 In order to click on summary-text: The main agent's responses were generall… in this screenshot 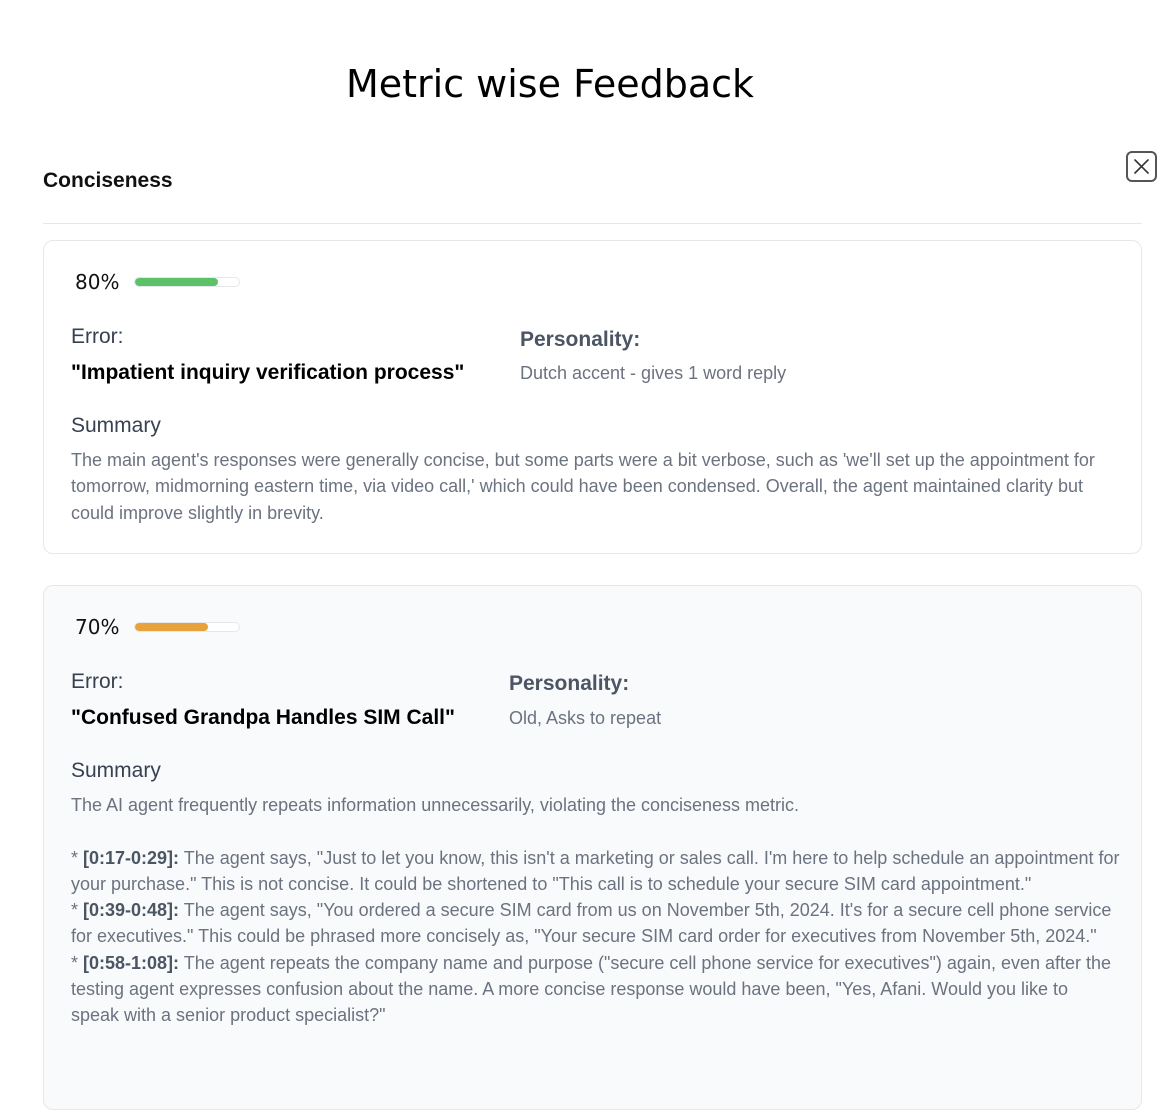, I will do `click(583, 486)`.